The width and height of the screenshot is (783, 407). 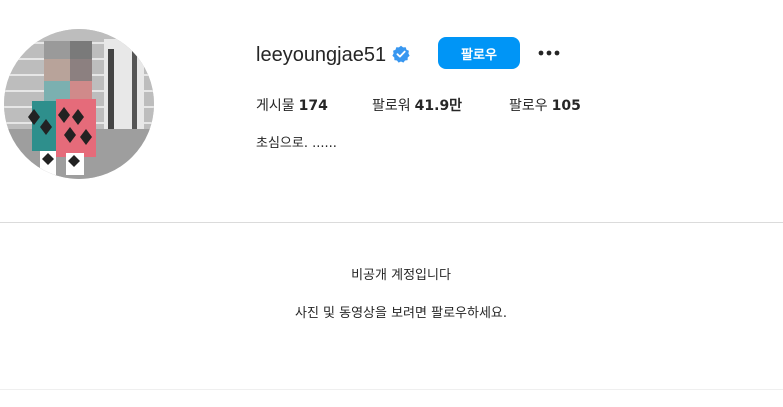 I want to click on stat-followers-count: 41.9만, so click(x=438, y=106).